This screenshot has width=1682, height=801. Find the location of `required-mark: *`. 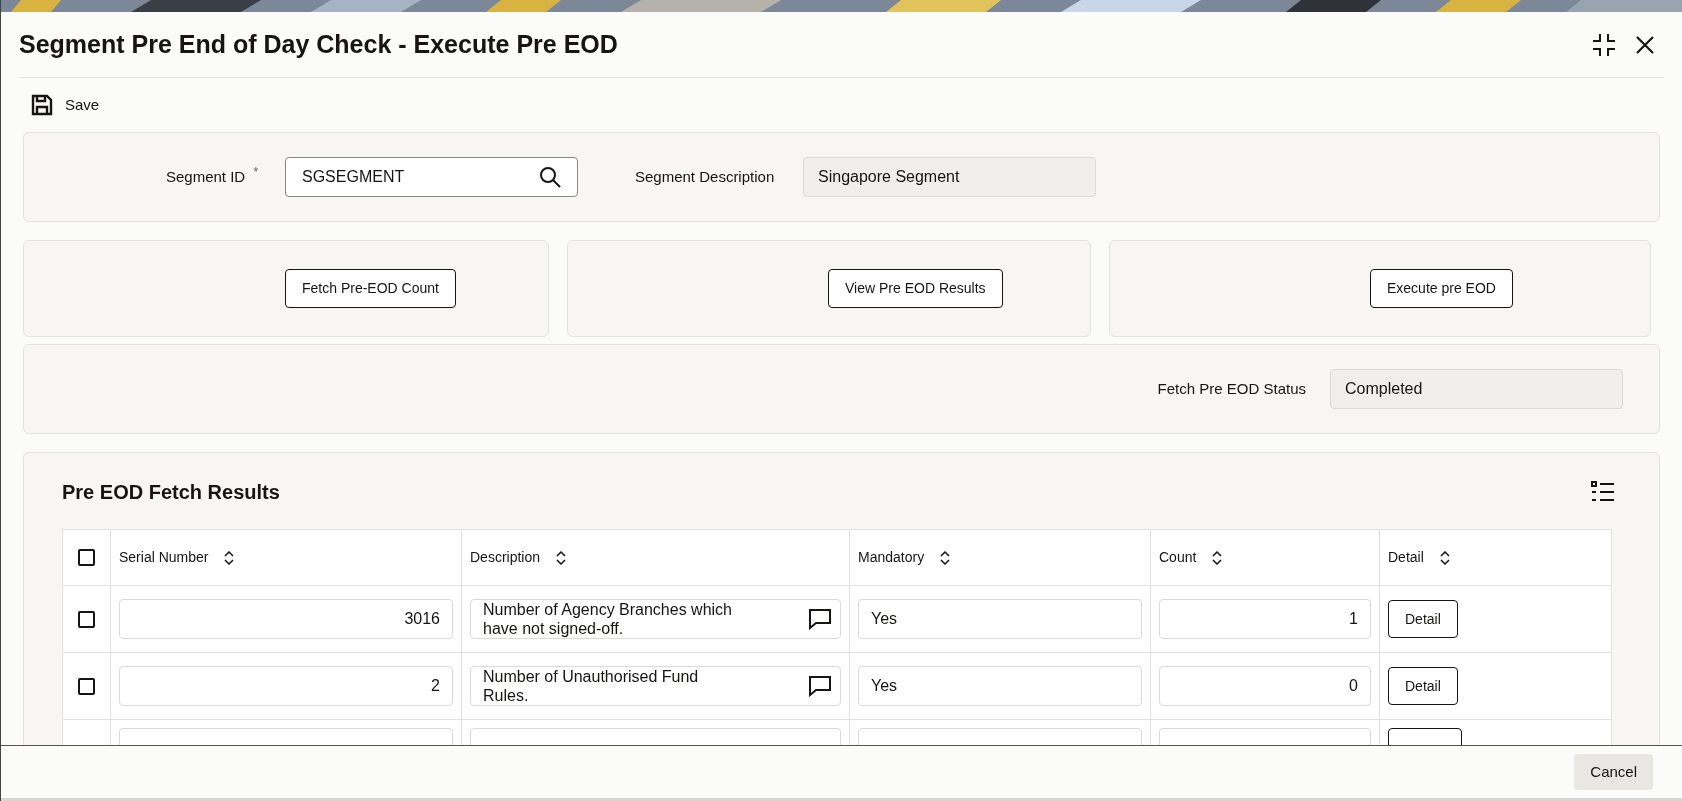

required-mark: * is located at coordinates (256, 171).